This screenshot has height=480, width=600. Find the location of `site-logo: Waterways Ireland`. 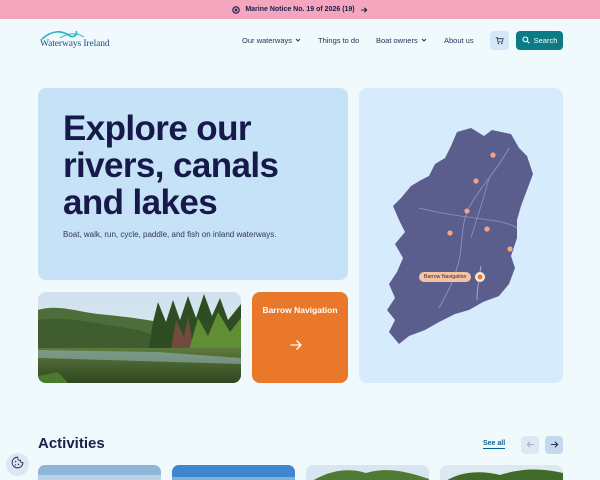

site-logo: Waterways Ireland is located at coordinates (80, 41).